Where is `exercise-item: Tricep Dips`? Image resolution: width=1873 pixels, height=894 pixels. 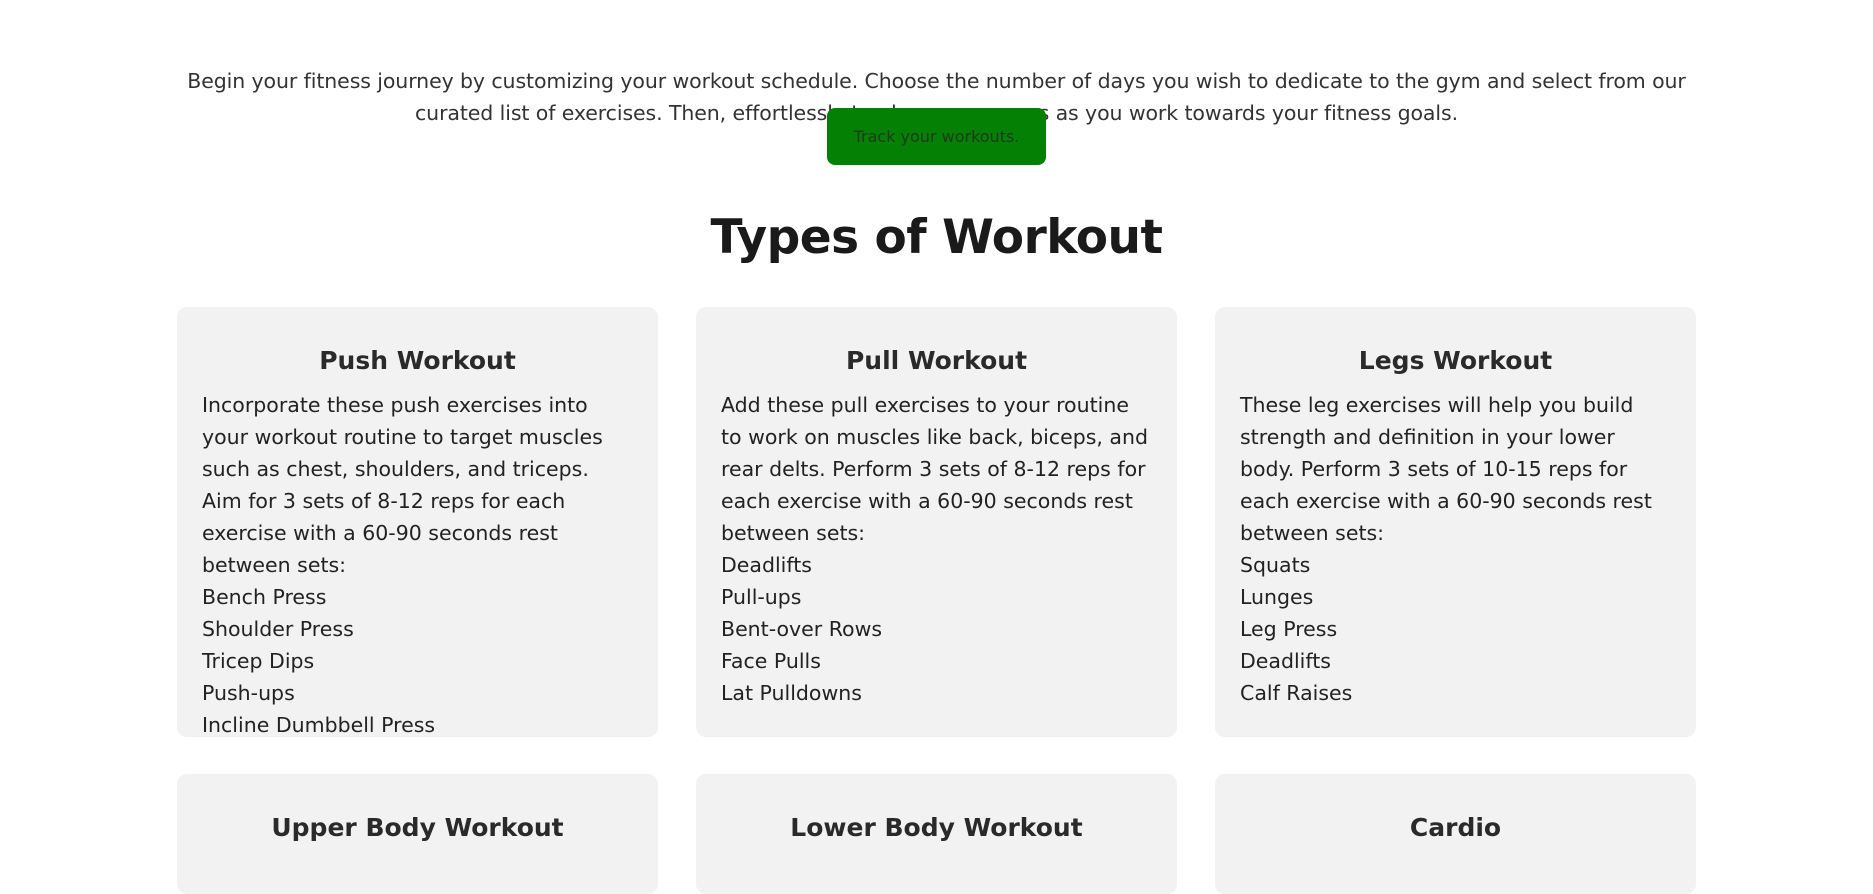 exercise-item: Tricep Dips is located at coordinates (258, 661).